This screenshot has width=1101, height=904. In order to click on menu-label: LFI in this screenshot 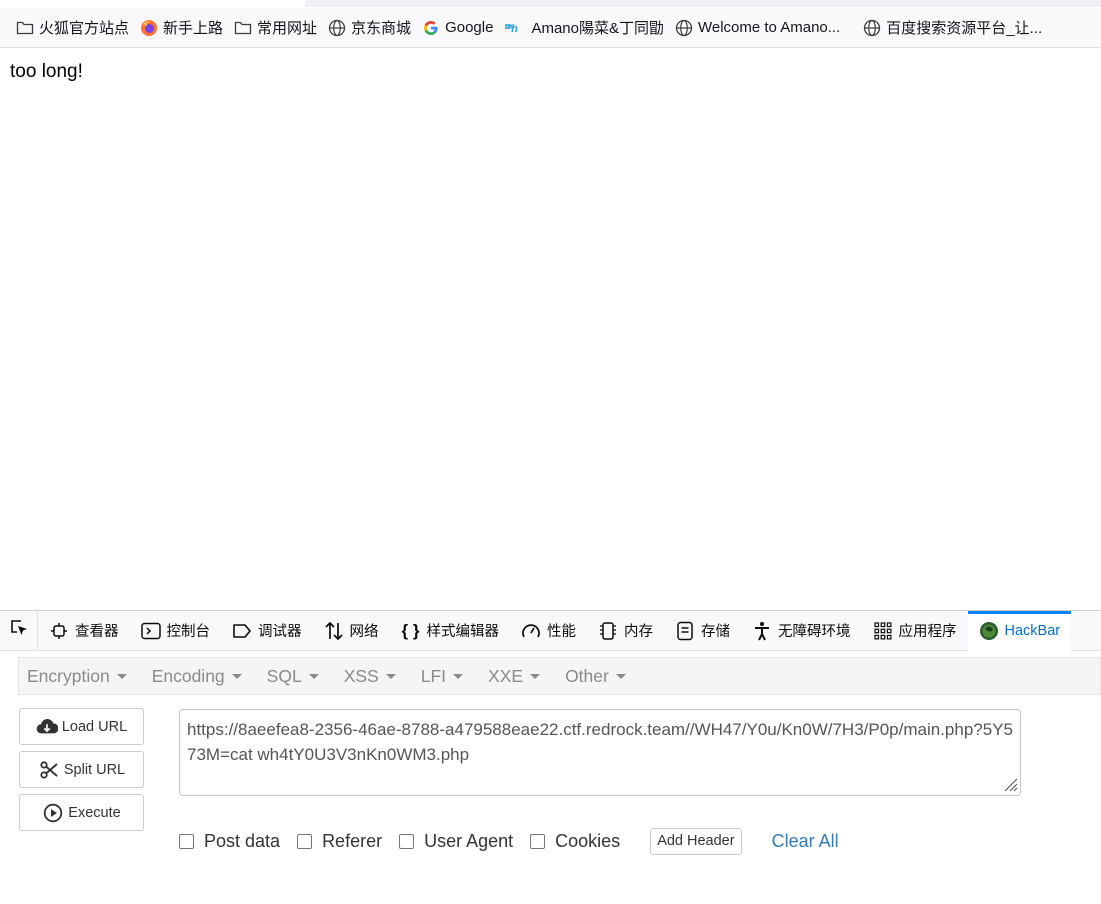, I will do `click(433, 675)`.